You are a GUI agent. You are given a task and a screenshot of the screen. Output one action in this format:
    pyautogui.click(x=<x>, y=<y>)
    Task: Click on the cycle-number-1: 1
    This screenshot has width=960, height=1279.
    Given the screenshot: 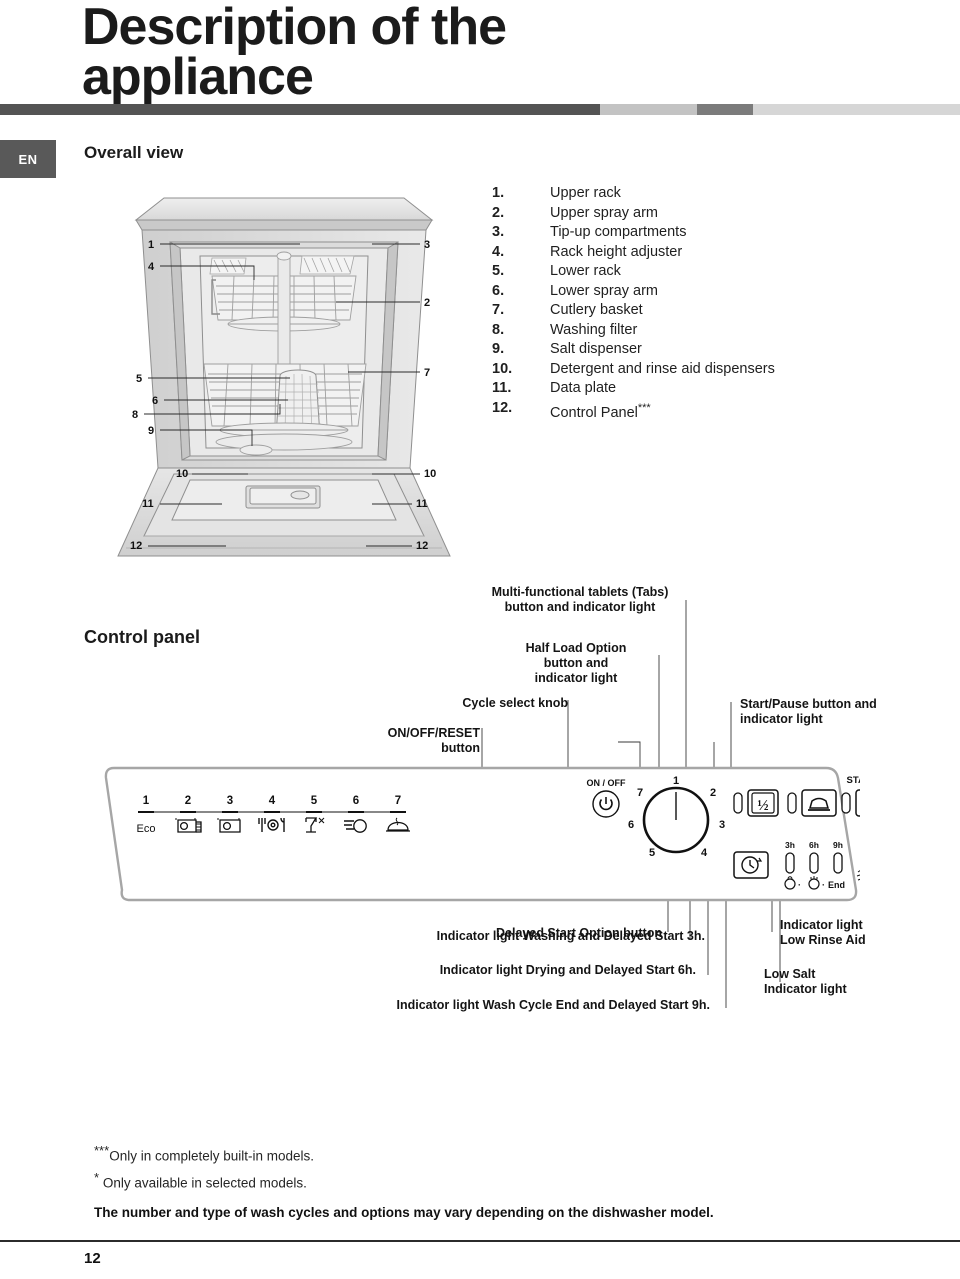 What is the action you would take?
    pyautogui.click(x=146, y=801)
    